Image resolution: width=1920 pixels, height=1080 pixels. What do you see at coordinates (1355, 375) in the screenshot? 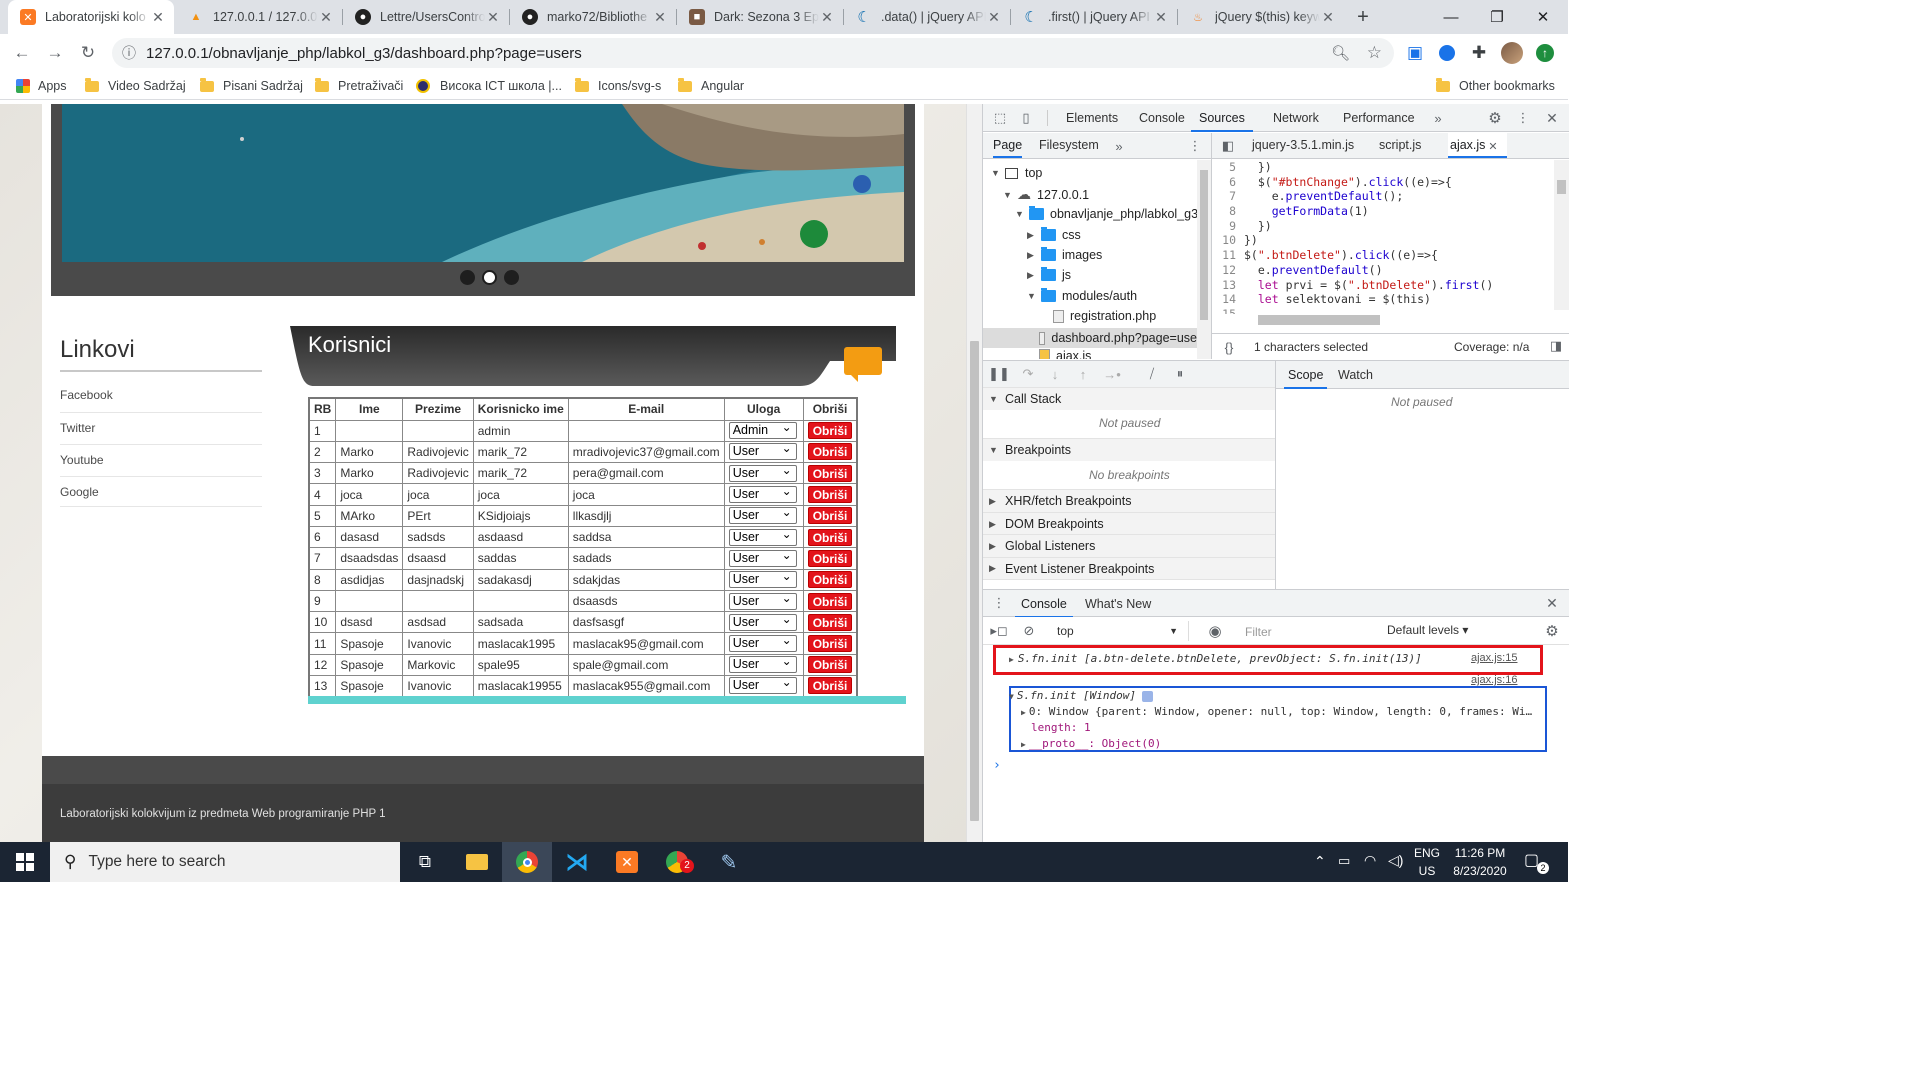
I see `tab-watch: Watch` at bounding box center [1355, 375].